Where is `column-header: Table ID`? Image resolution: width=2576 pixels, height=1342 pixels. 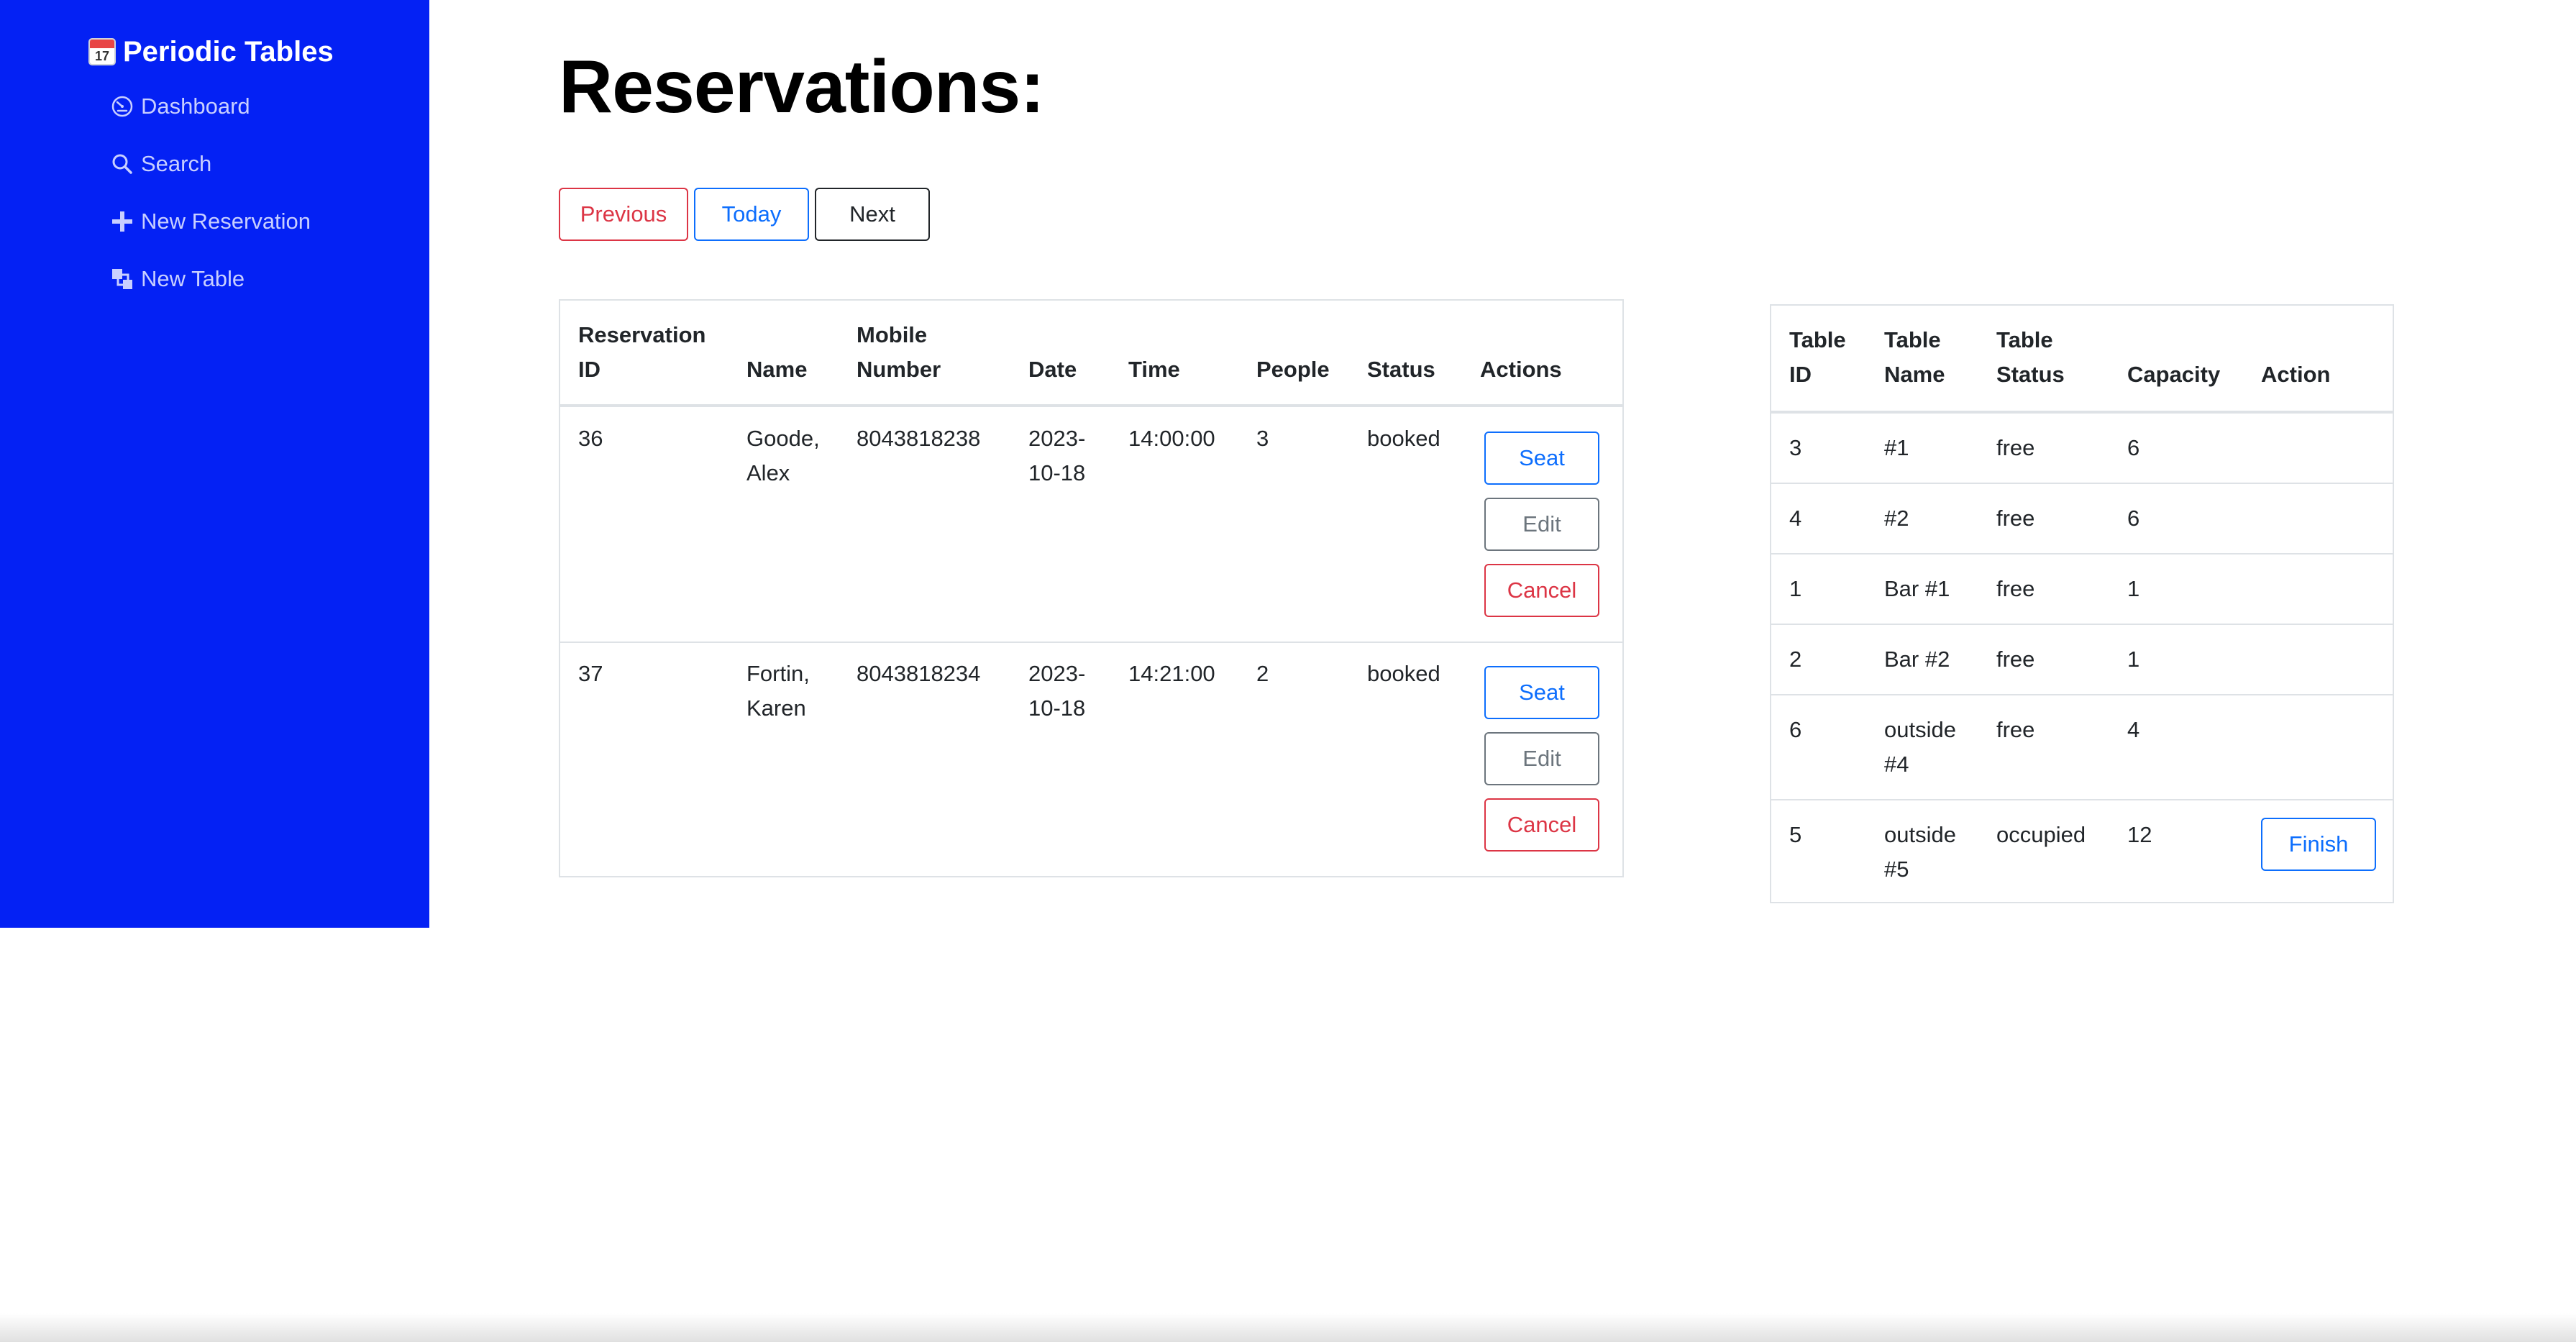 column-header: Table ID is located at coordinates (1817, 357).